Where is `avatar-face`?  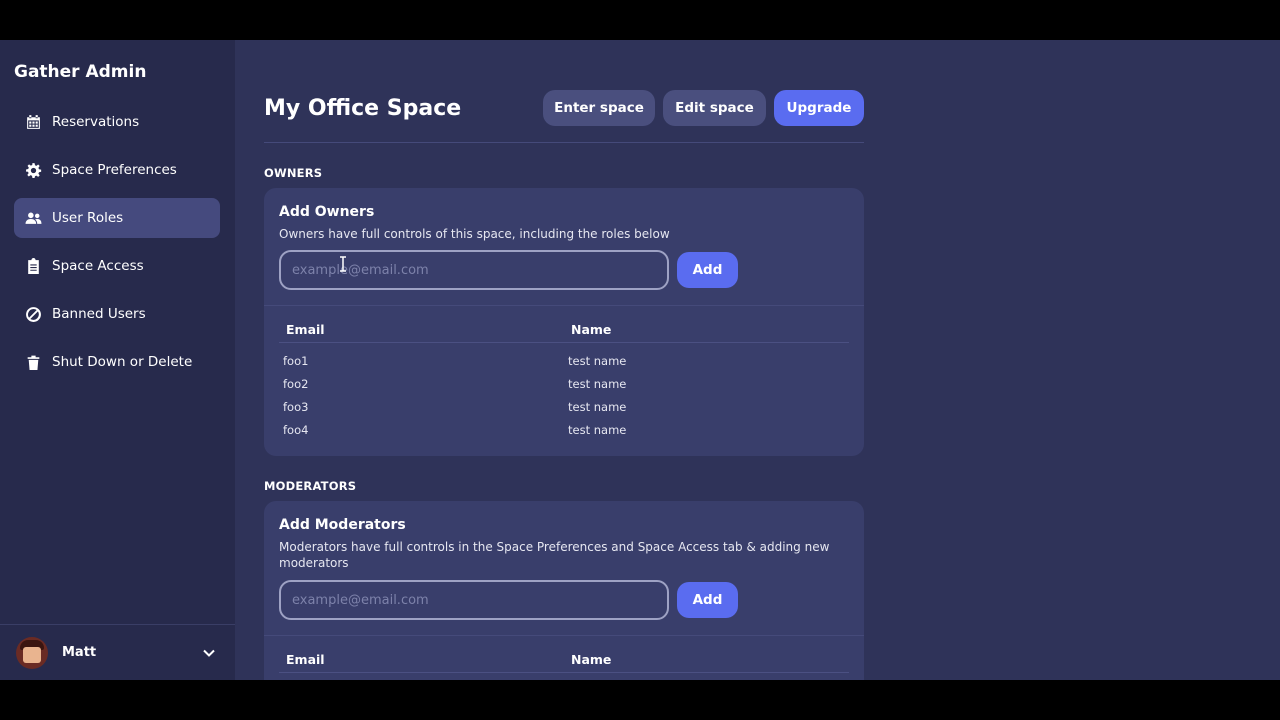 avatar-face is located at coordinates (32, 654).